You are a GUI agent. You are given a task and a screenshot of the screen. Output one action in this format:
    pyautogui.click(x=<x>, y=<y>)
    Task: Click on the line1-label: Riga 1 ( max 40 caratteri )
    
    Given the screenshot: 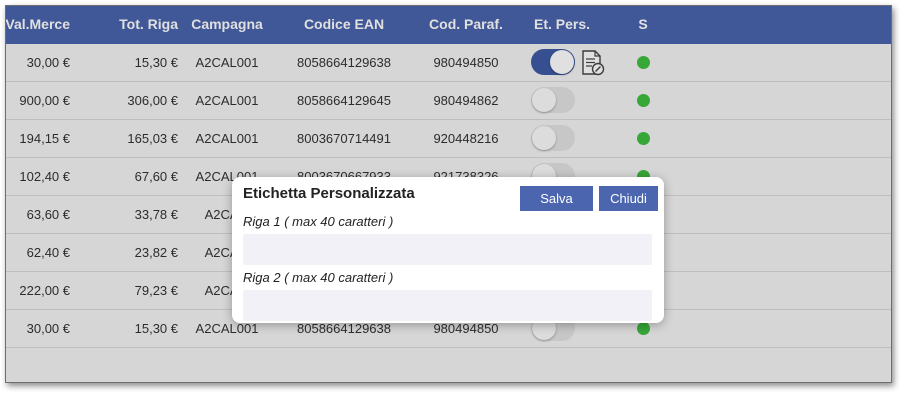 What is the action you would take?
    pyautogui.click(x=318, y=221)
    